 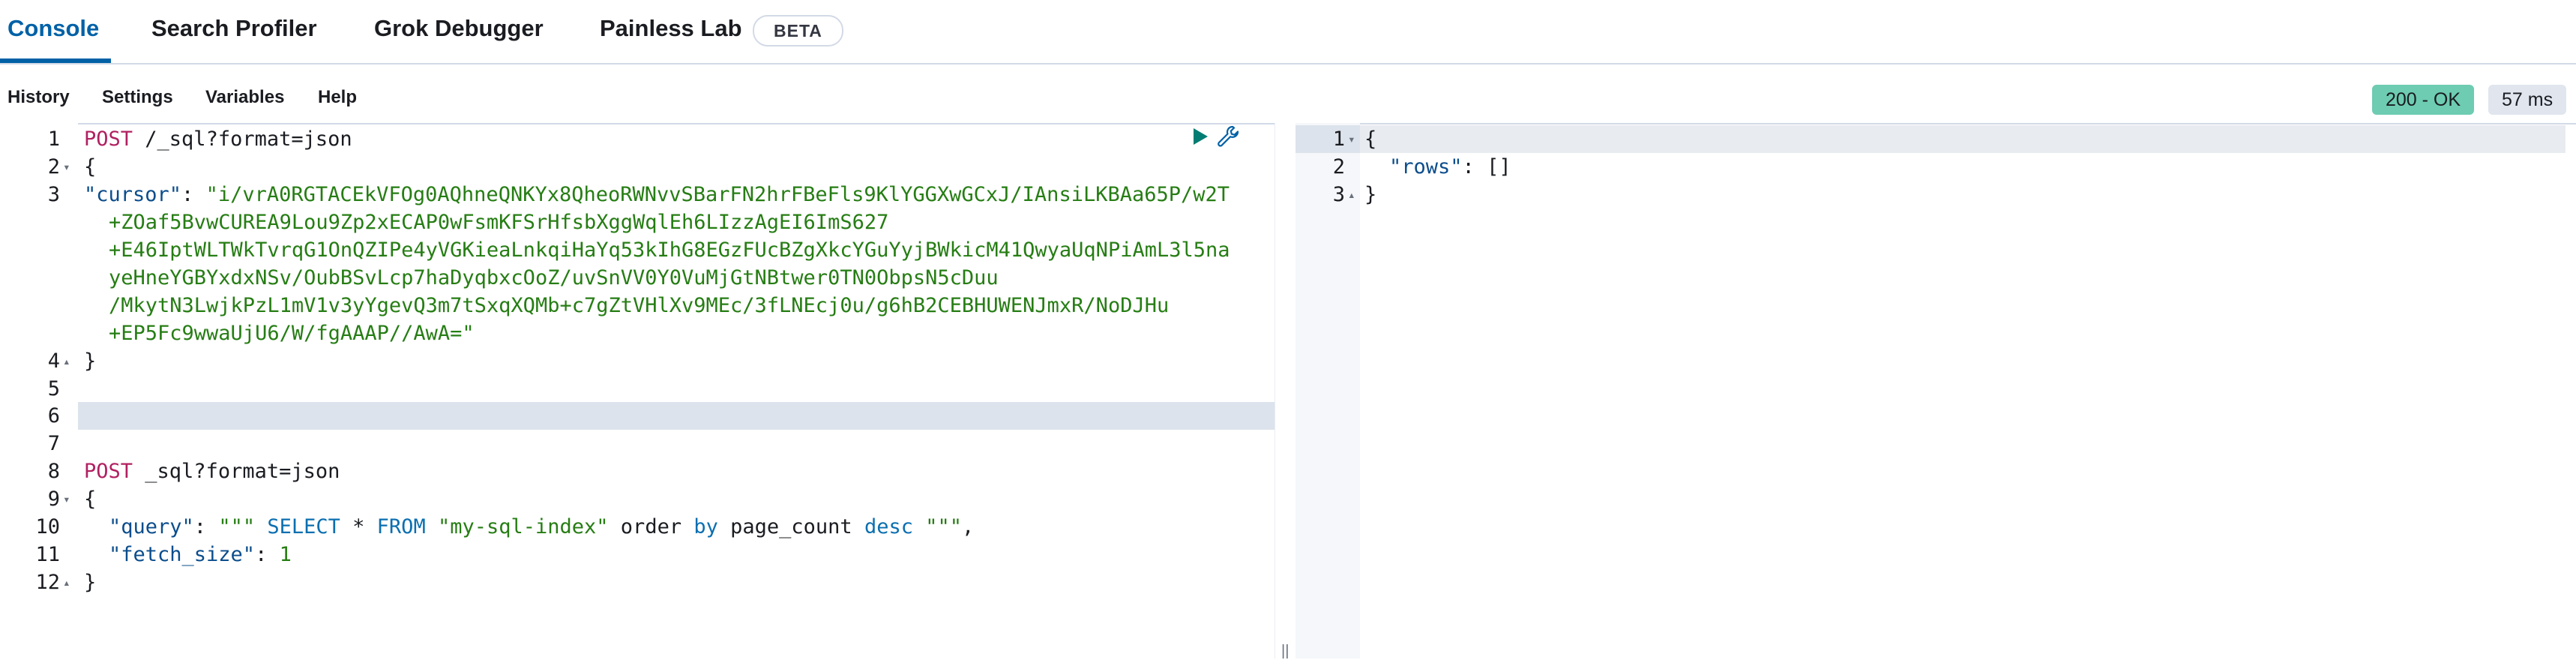 I want to click on json-key: "rows", so click(x=1426, y=166).